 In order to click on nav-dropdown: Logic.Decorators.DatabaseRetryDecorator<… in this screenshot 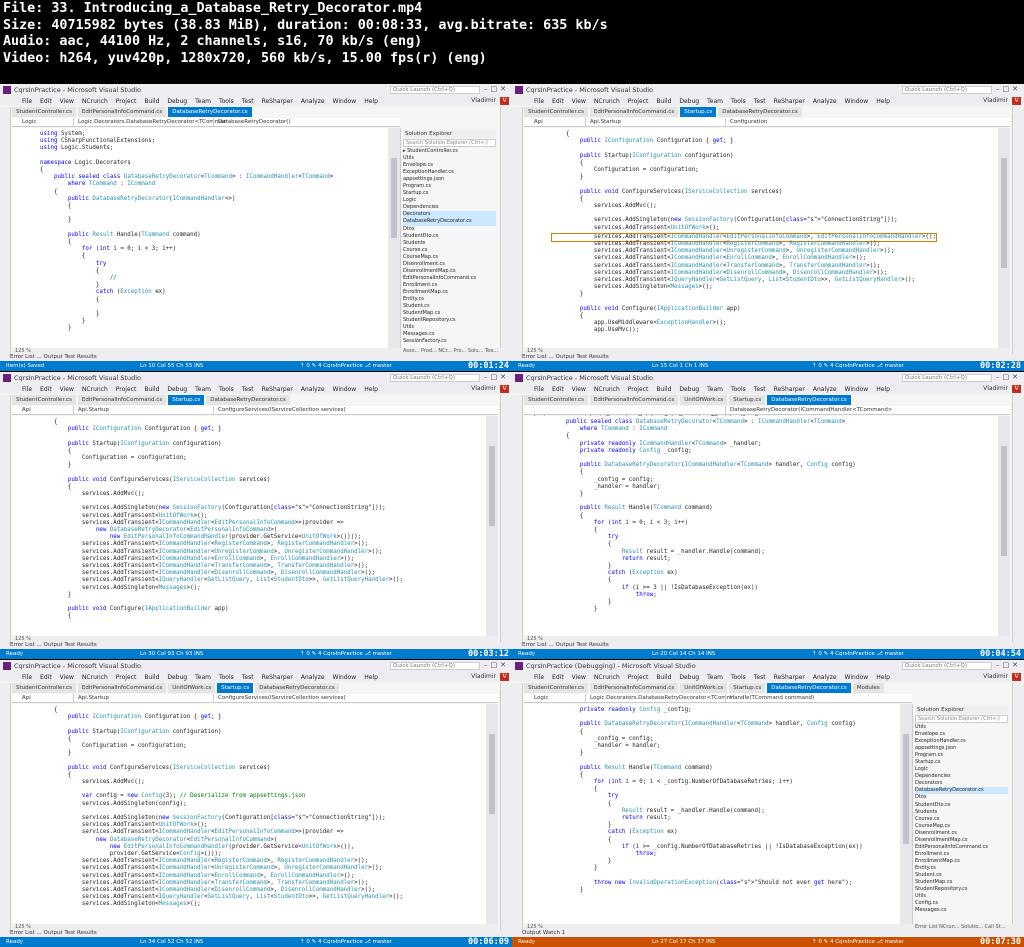, I will do `click(150, 122)`.